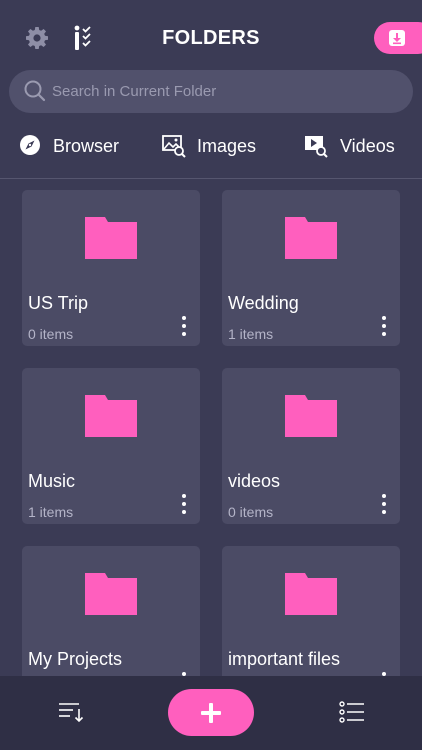  I want to click on tab-browser: Browser, so click(74, 146).